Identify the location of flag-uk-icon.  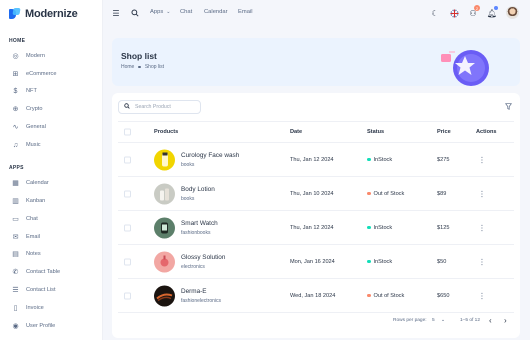
(454, 13).